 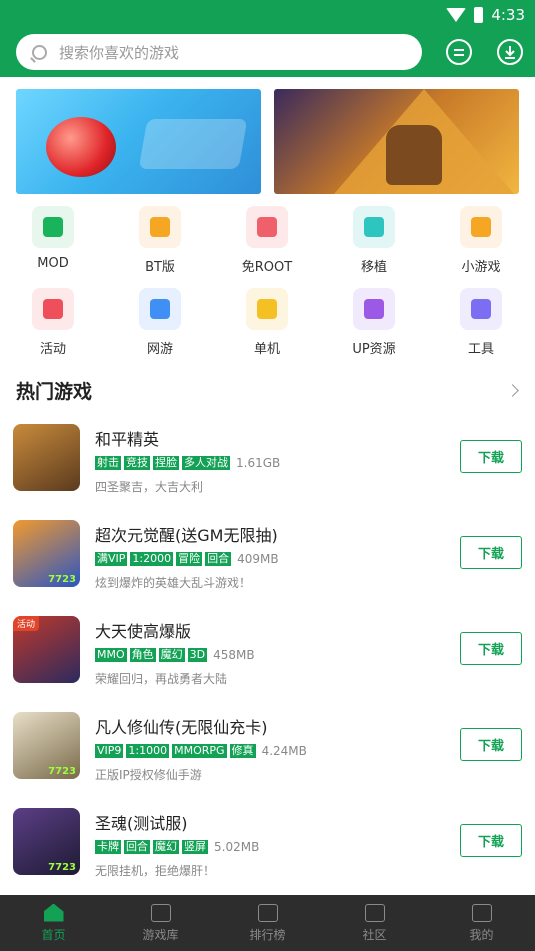 I want to click on tab-label: 游戏库, so click(x=160, y=934).